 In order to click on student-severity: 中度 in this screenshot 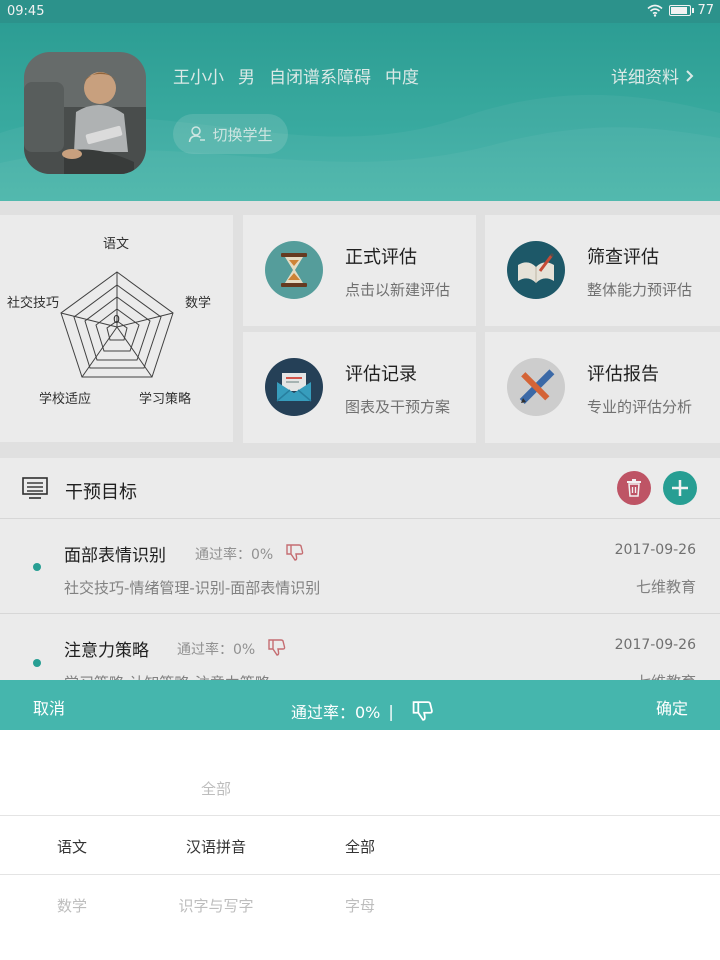, I will do `click(402, 78)`.